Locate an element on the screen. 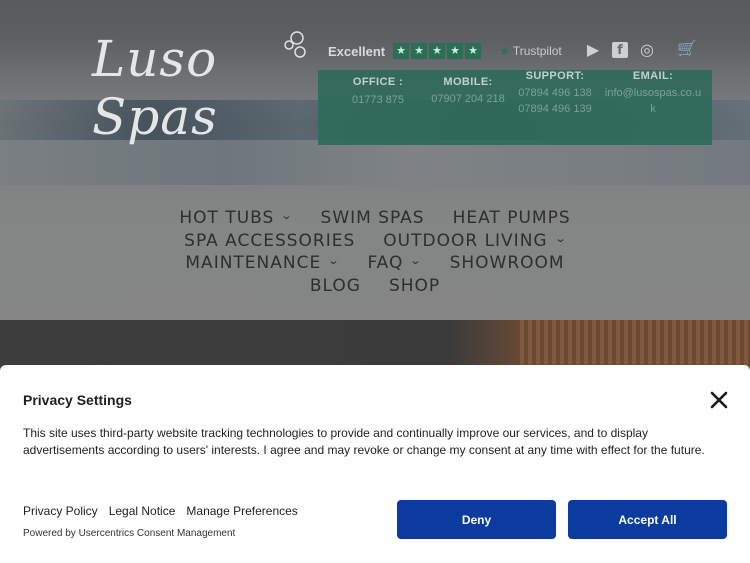 The image size is (750, 563). nav-item-faq: FAQ ⌄ is located at coordinates (394, 263).